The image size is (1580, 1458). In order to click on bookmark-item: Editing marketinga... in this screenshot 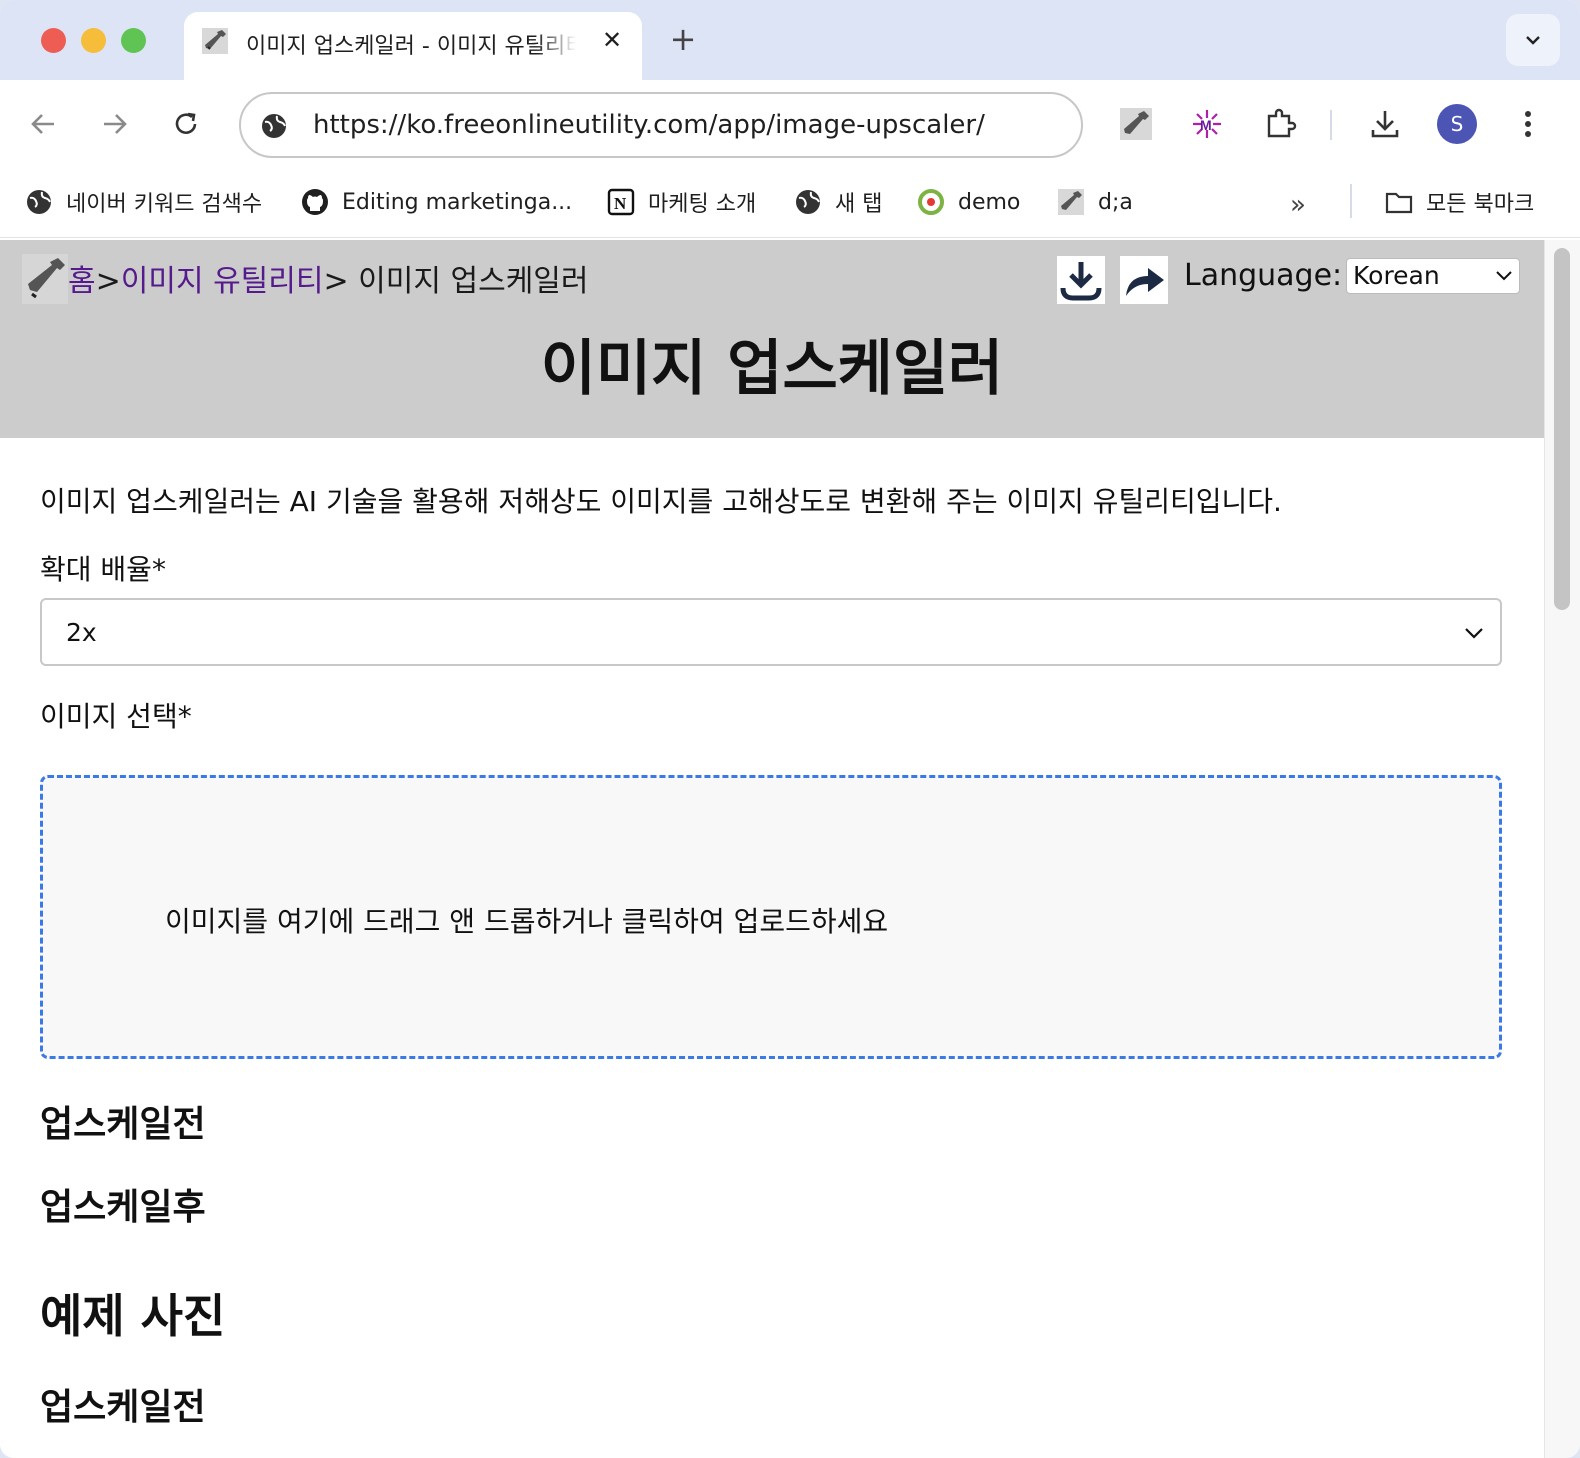, I will do `click(436, 202)`.